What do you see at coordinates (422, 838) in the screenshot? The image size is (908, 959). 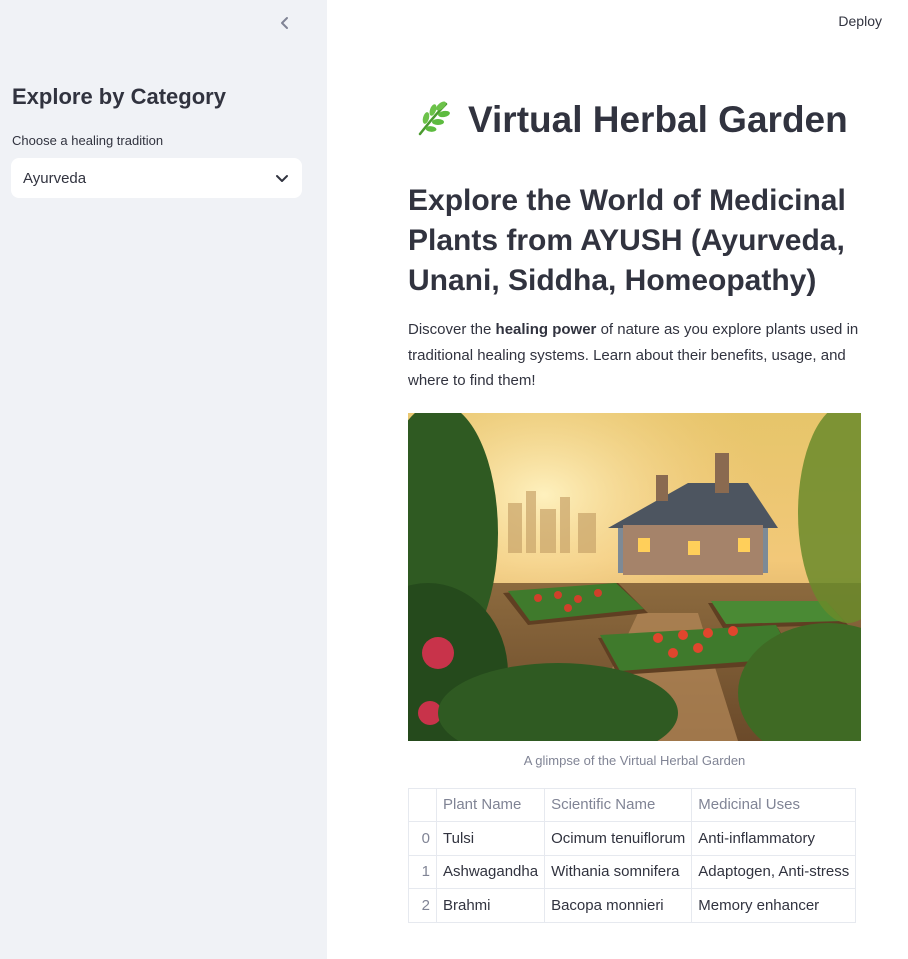 I see `row-index: 0` at bounding box center [422, 838].